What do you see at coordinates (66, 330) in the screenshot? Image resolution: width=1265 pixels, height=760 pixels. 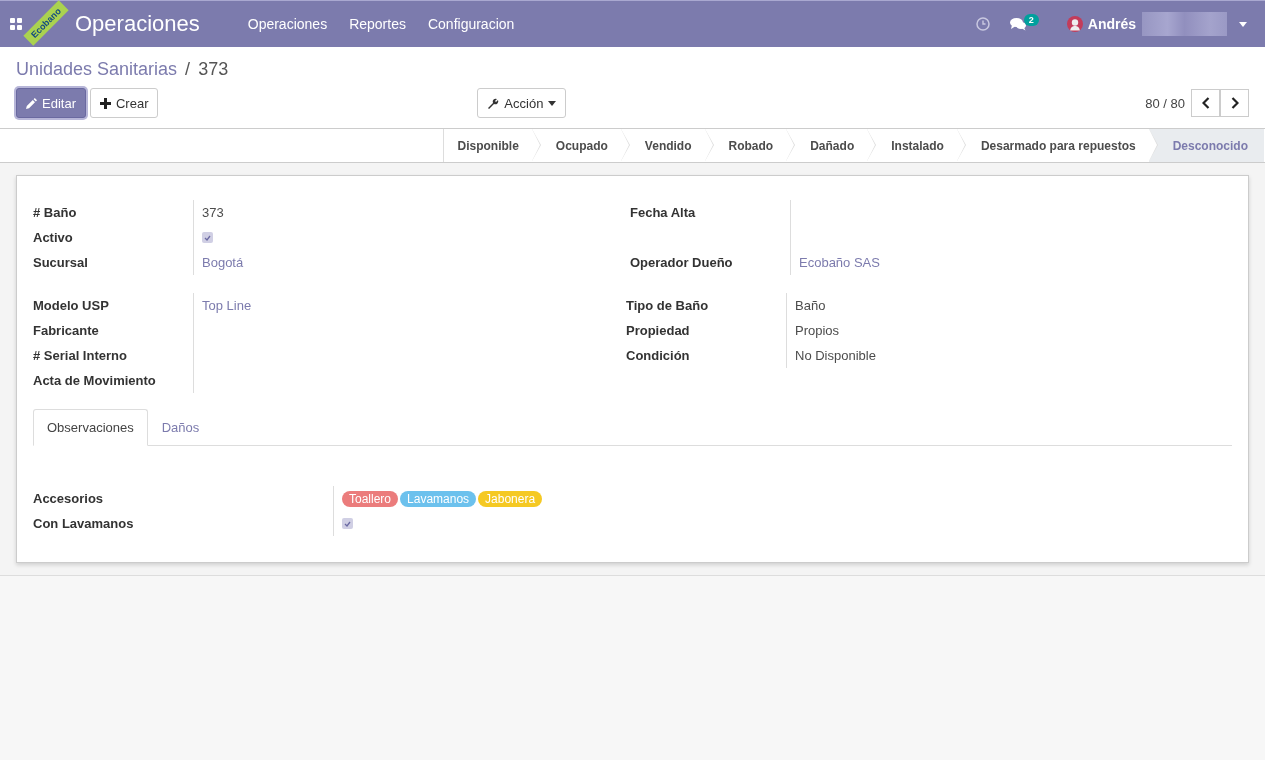 I see `field-label: Fabricante` at bounding box center [66, 330].